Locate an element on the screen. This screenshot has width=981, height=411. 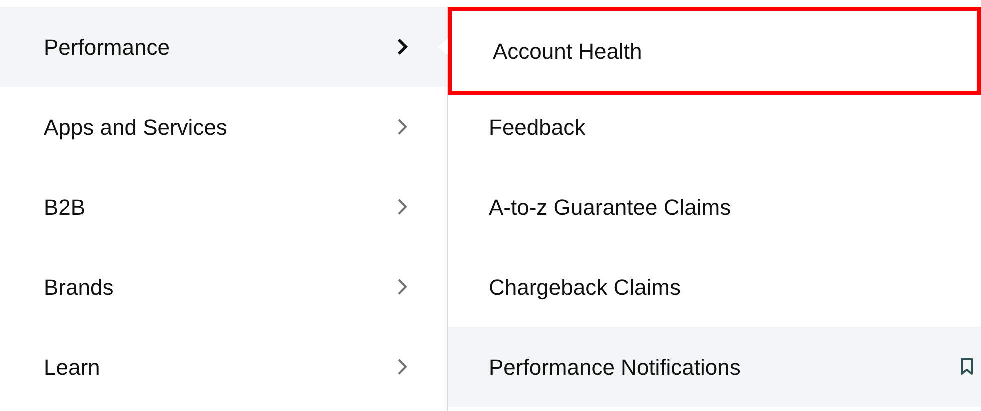
bookmark-icon is located at coordinates (967, 367).